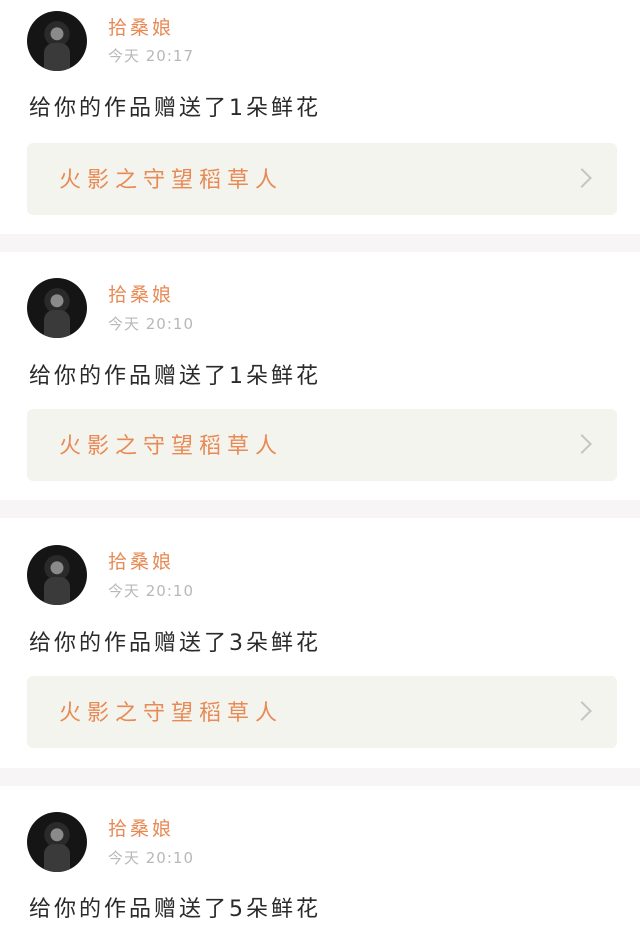  I want to click on gift-message: 给你的作品赠送了3朵鲜花, so click(175, 643).